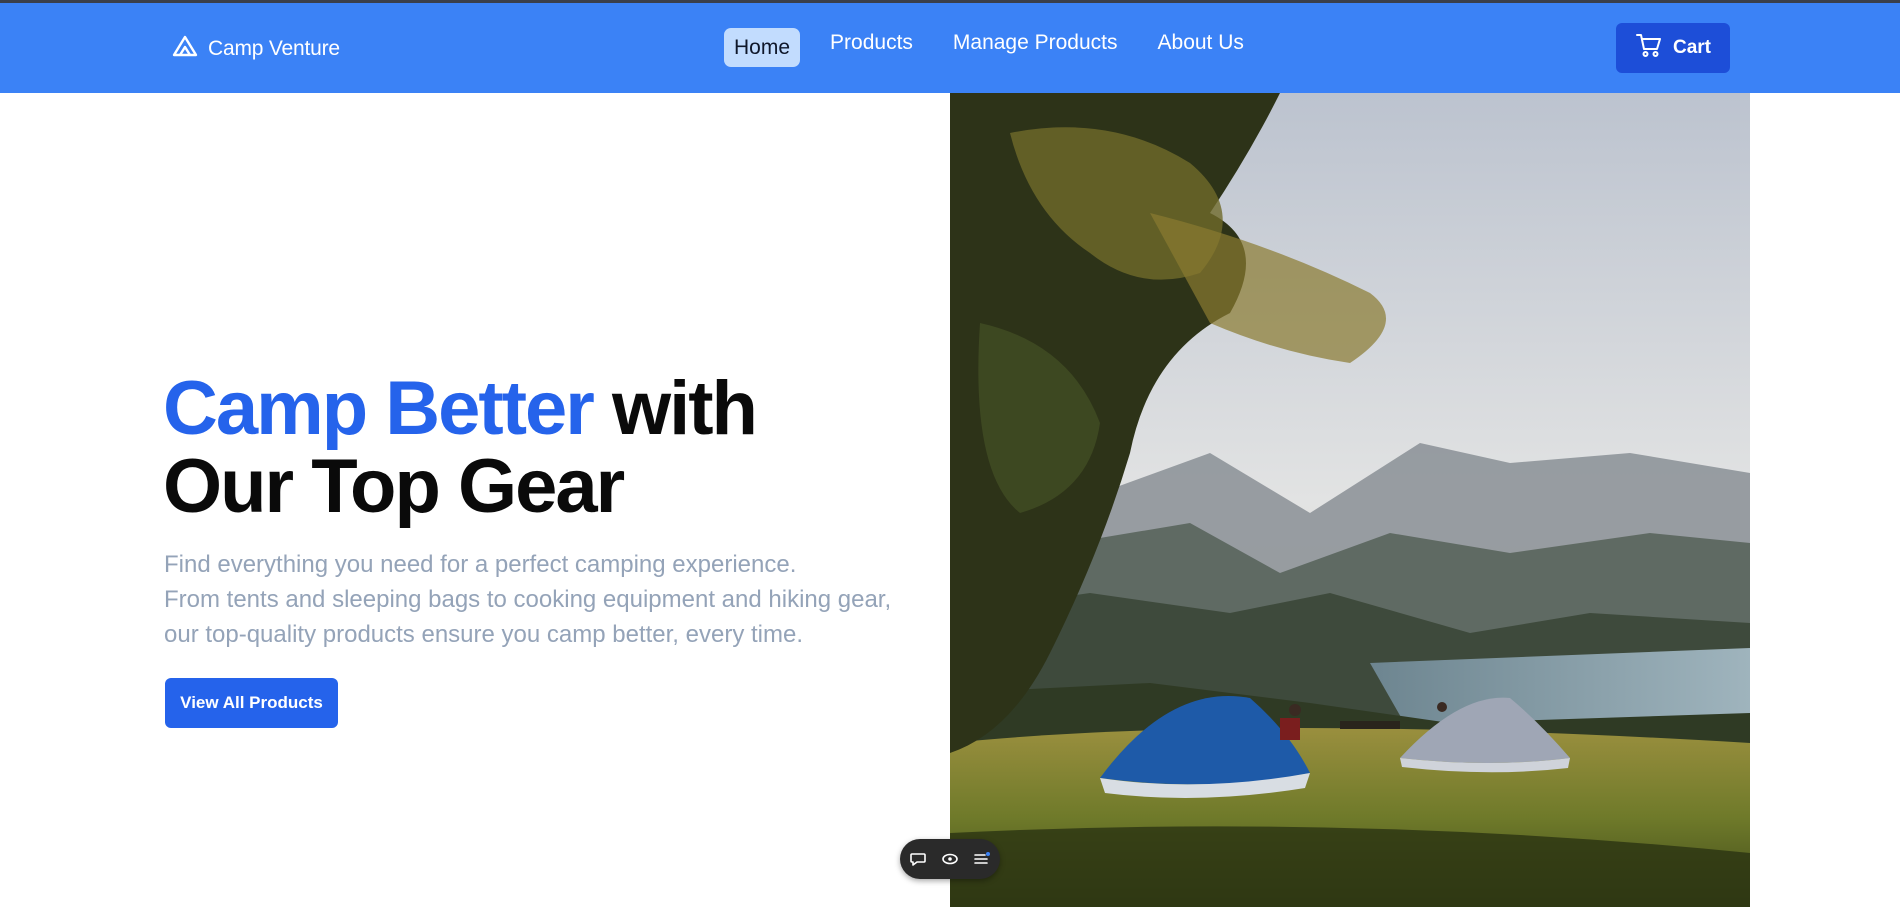  Describe the element at coordinates (251, 703) in the screenshot. I see `view-all-products-button: View All Products` at that location.